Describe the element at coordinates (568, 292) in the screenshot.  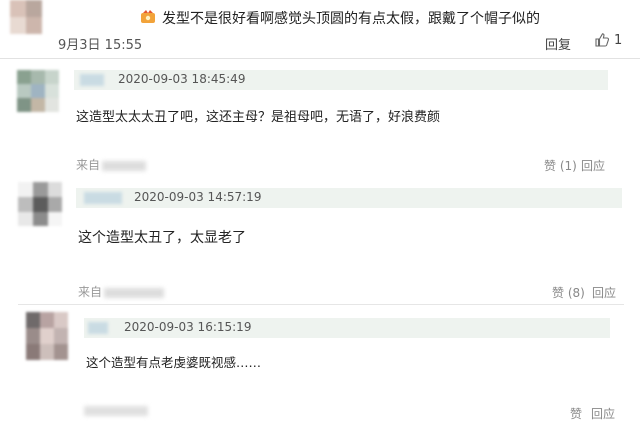
I see `like-button: 赞 (8)` at that location.